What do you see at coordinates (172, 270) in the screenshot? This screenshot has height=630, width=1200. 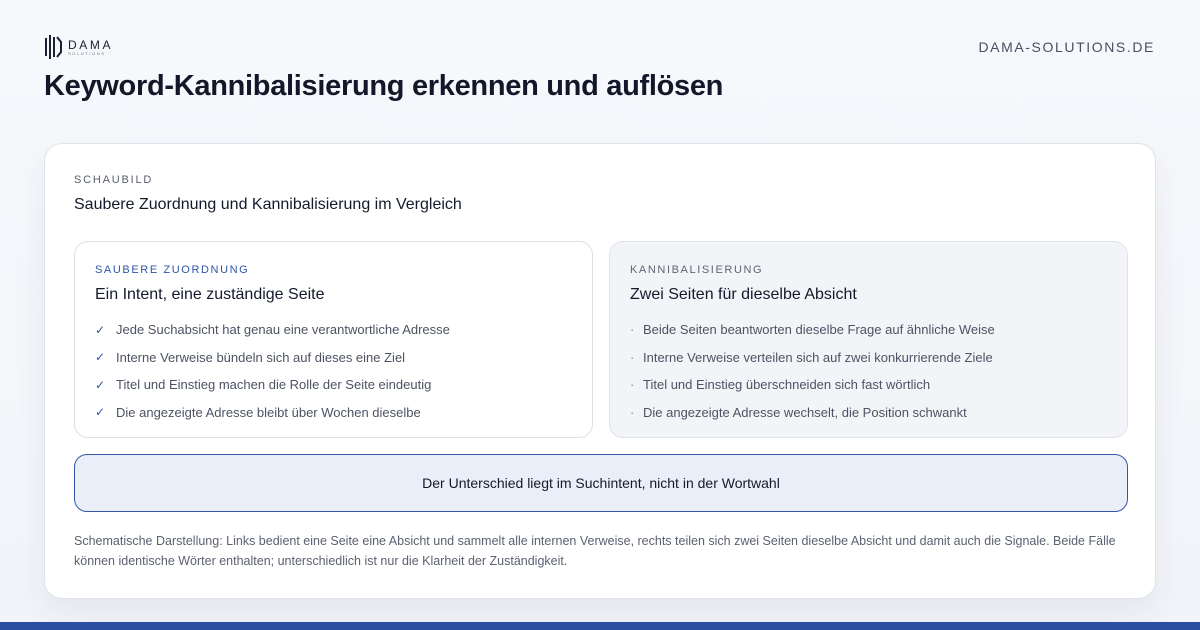 I see `clean-mapping-label: SAUBERE ZUORDNUNG` at bounding box center [172, 270].